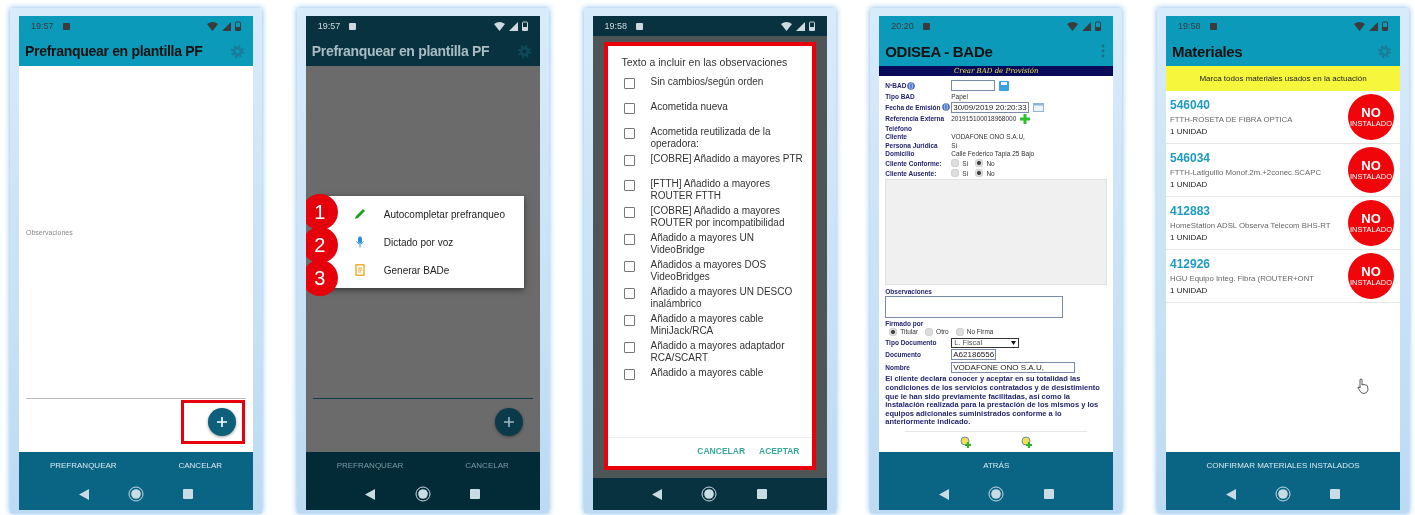 This screenshot has height=515, width=1415. Describe the element at coordinates (321, 245) in the screenshot. I see `number-badge: 2` at that location.